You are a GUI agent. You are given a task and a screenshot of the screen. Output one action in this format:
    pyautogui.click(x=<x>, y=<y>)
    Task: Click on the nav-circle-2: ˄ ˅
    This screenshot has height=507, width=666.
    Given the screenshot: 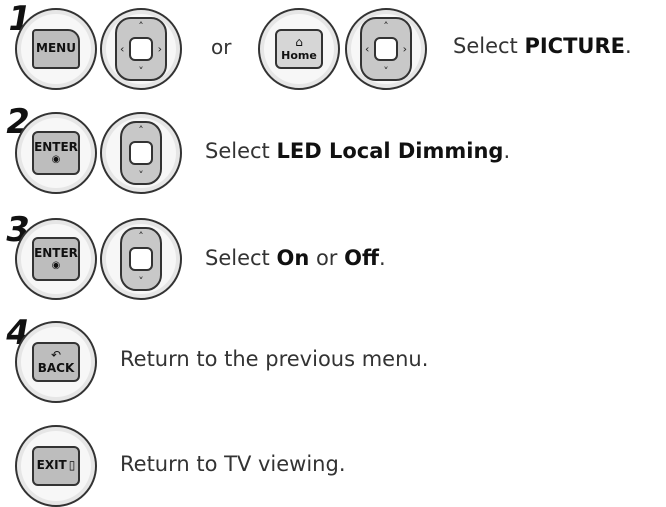 What is the action you would take?
    pyautogui.click(x=141, y=153)
    